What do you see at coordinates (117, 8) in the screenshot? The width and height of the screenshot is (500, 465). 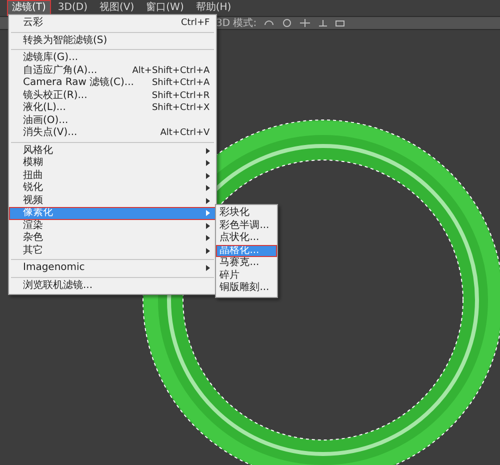 I see `menu-title: 视图(V)` at bounding box center [117, 8].